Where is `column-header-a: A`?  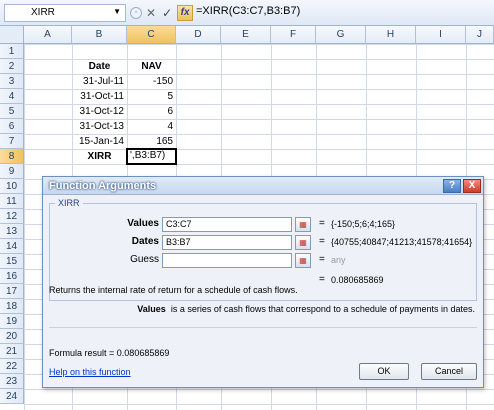
column-header-a: A is located at coordinates (48, 35).